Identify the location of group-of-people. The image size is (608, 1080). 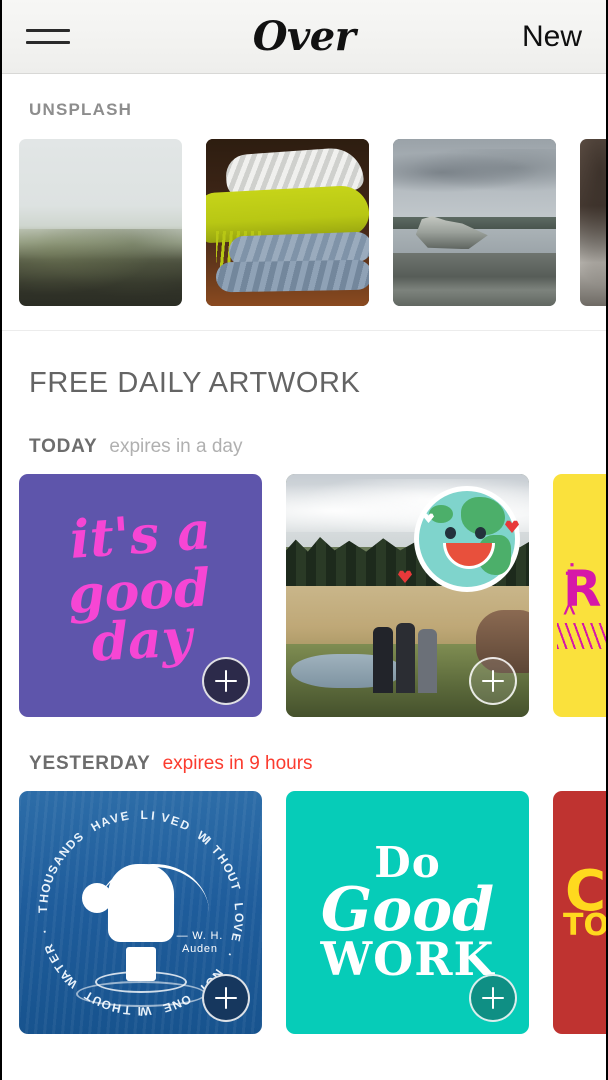
(405, 656).